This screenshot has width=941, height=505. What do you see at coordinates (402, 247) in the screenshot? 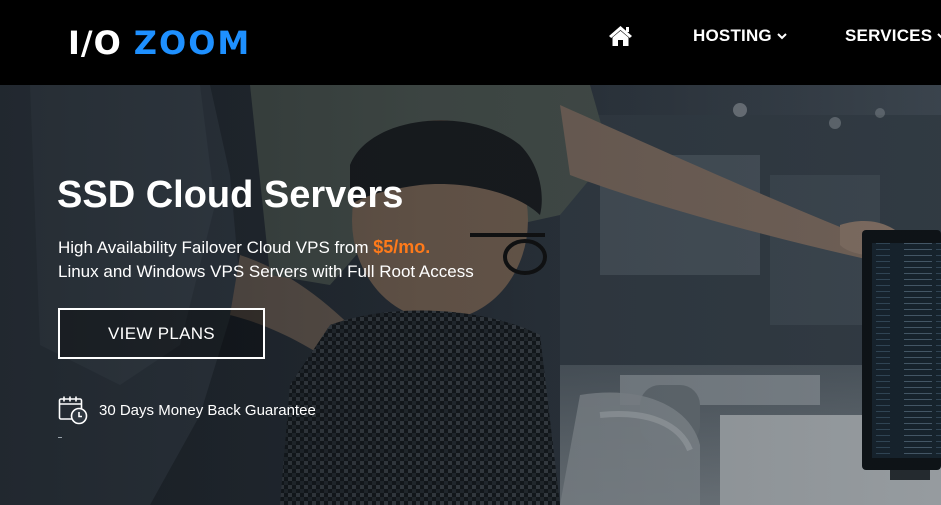
I see `price-highlight: $5/mo.` at bounding box center [402, 247].